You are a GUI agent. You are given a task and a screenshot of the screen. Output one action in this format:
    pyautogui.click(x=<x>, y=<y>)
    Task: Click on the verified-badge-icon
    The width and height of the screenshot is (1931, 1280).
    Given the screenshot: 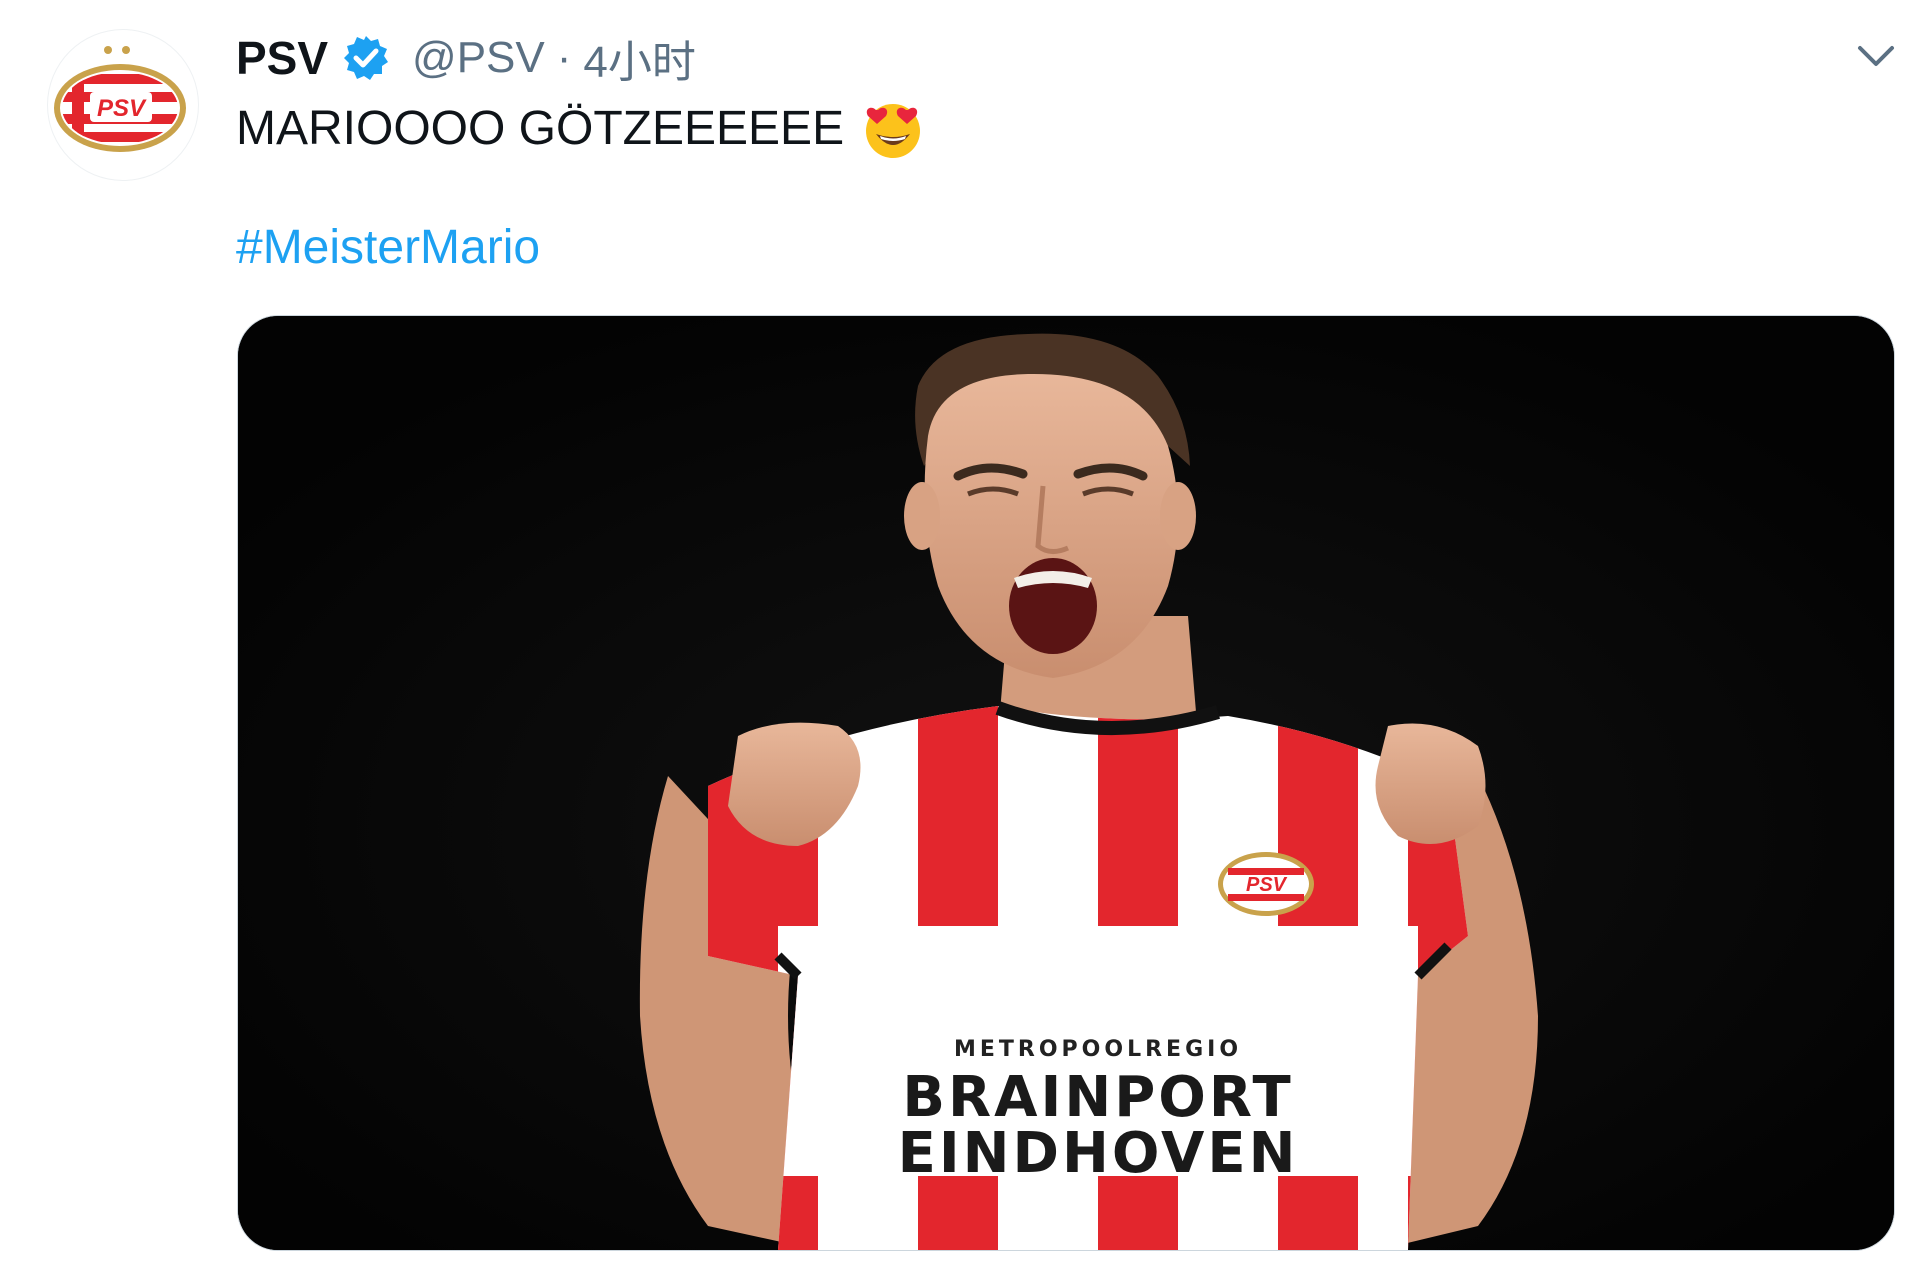 What is the action you would take?
    pyautogui.click(x=366, y=58)
    